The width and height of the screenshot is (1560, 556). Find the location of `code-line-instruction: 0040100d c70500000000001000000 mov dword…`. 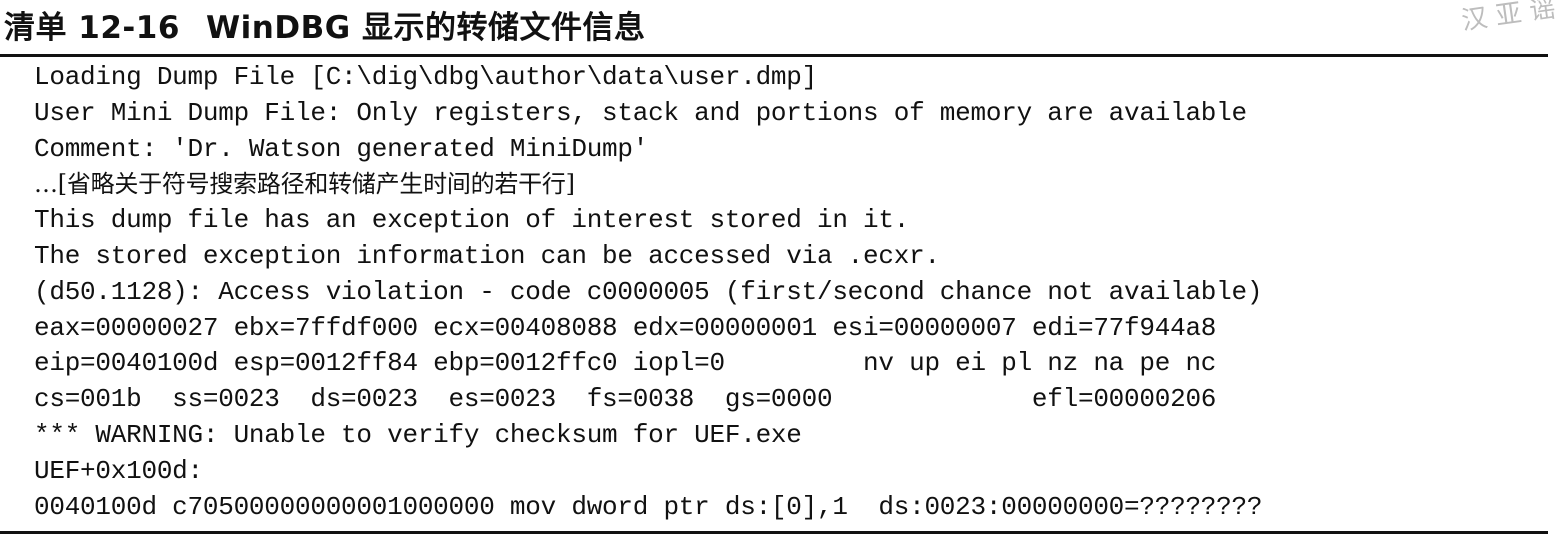

code-line-instruction: 0040100d c70500000000001000000 mov dword… is located at coordinates (648, 506).